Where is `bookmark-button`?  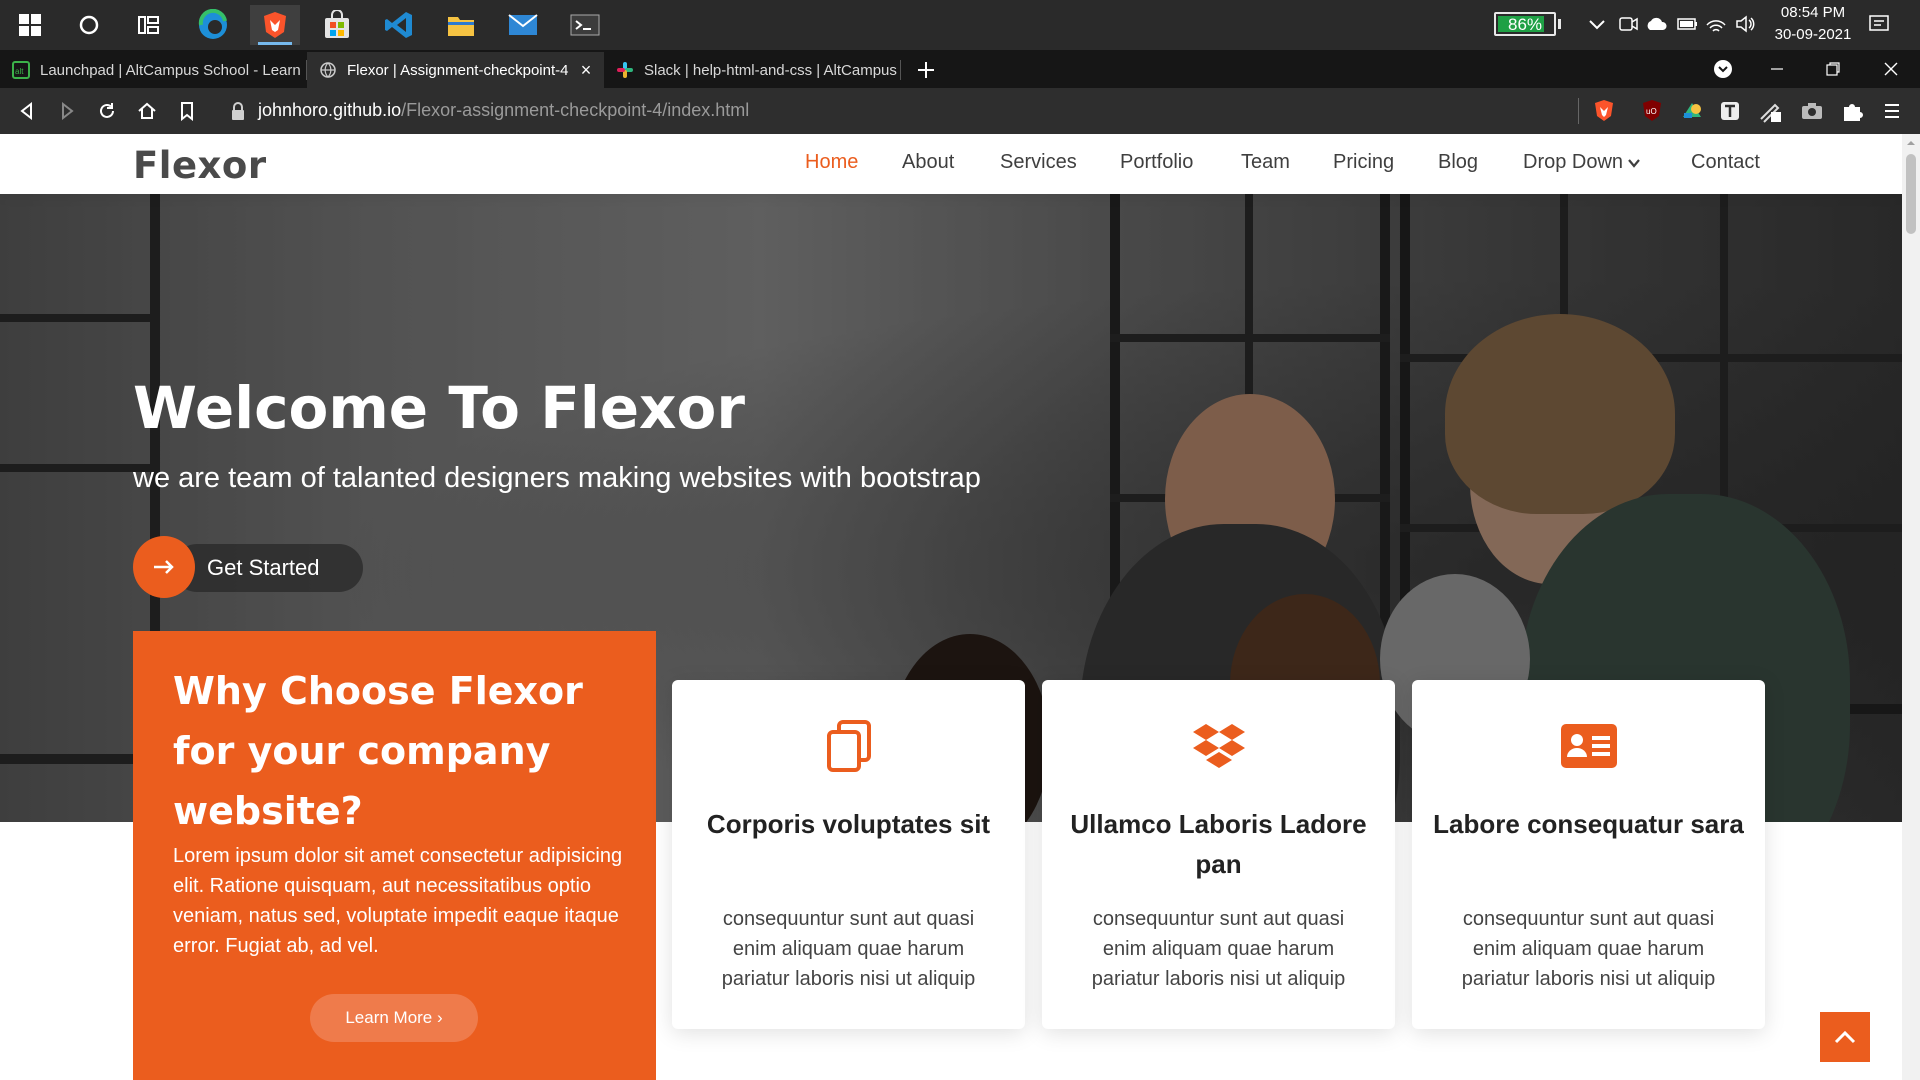 bookmark-button is located at coordinates (187, 111).